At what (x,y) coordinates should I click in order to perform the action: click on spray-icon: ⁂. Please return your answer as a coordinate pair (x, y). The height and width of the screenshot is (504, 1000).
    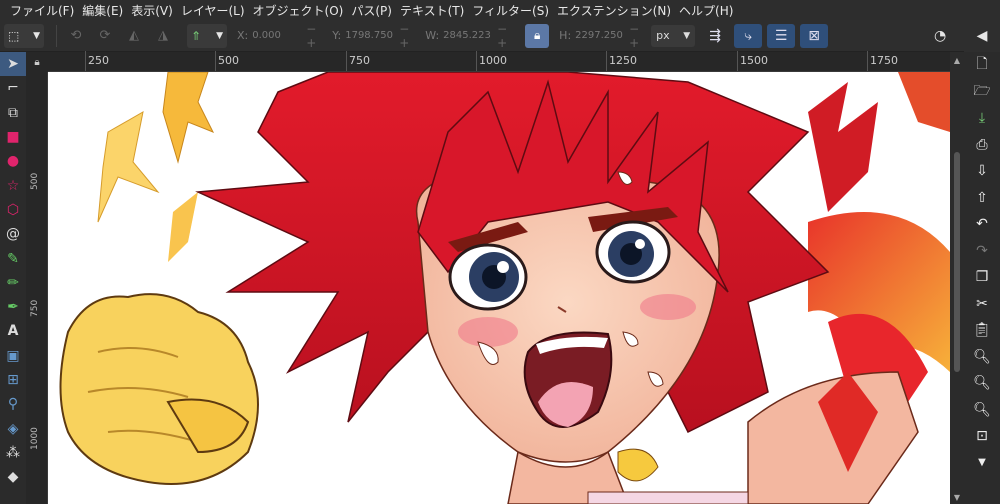
    Looking at the image, I should click on (13, 452).